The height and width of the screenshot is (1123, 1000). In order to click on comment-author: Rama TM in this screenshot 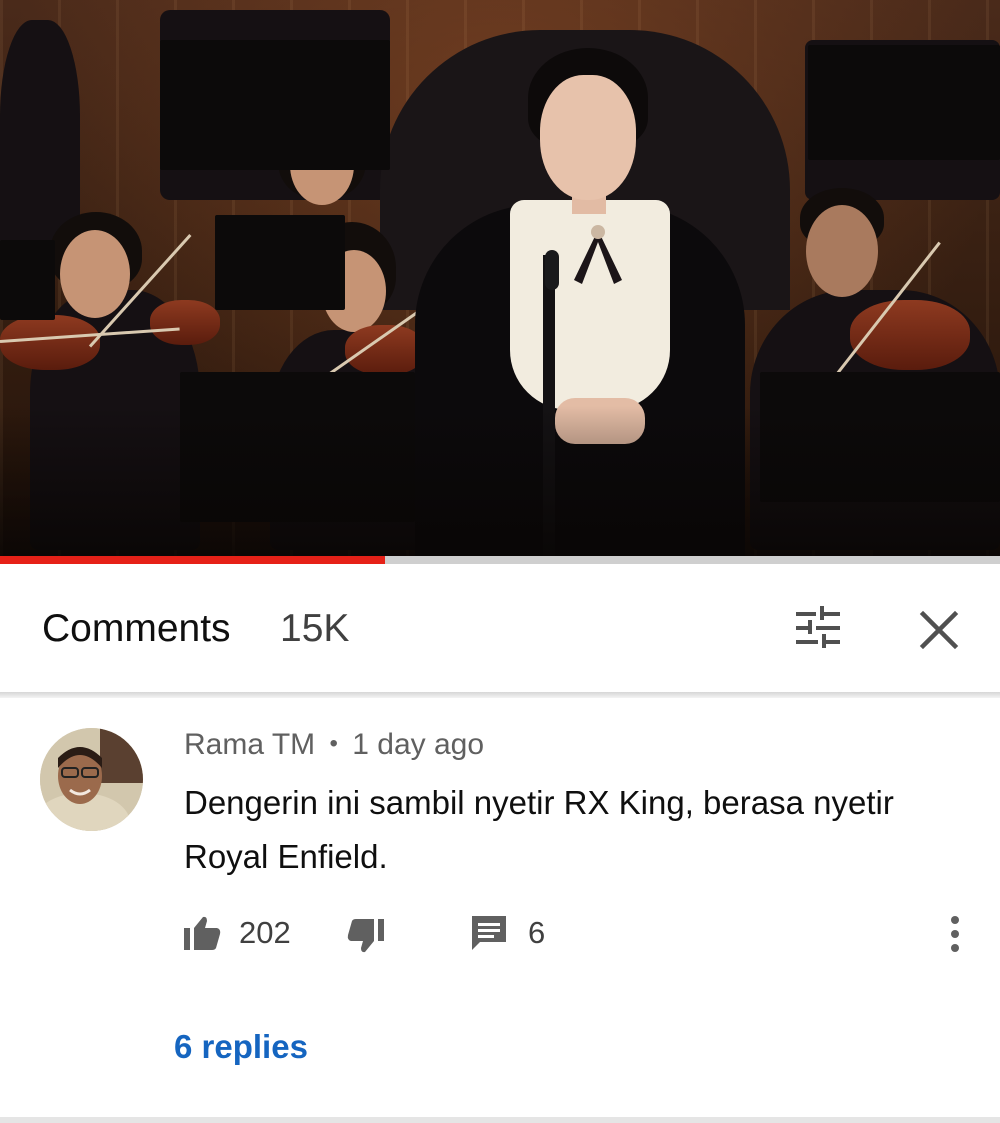, I will do `click(249, 744)`.